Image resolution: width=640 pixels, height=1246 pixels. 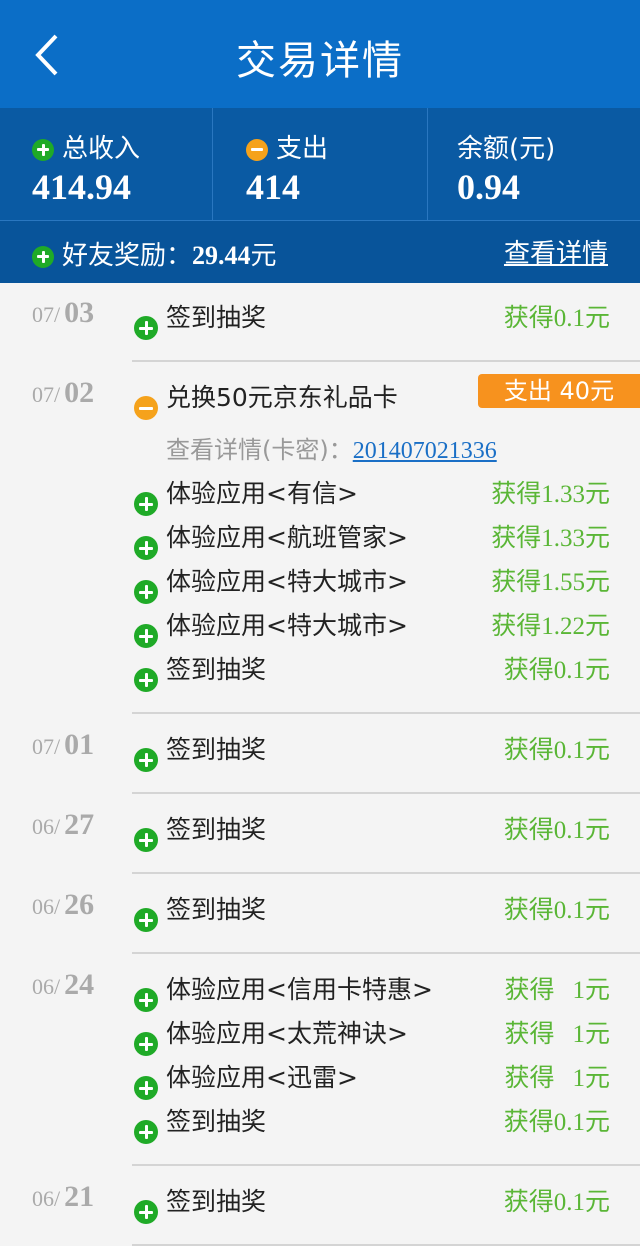 What do you see at coordinates (550, 580) in the screenshot?
I see `item-amount: 获得1.55元` at bounding box center [550, 580].